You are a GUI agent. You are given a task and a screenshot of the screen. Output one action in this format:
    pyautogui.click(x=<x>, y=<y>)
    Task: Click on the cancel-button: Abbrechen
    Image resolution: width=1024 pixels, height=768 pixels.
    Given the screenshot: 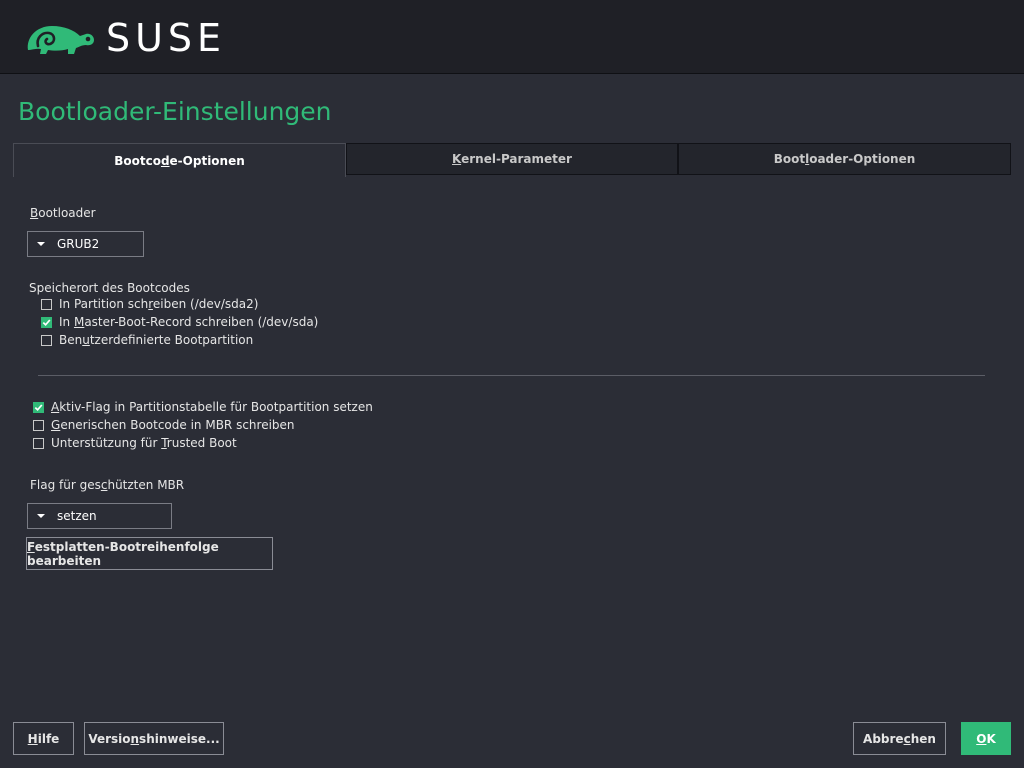 What is the action you would take?
    pyautogui.click(x=899, y=738)
    